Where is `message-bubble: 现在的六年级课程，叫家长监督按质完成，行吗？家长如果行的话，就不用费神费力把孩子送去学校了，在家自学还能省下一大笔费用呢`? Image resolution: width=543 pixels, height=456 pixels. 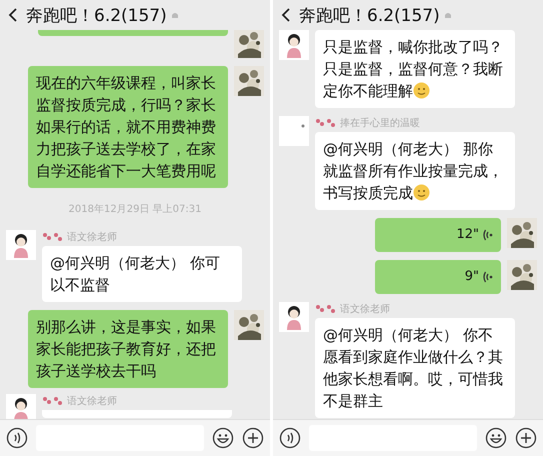
message-bubble: 现在的六年级课程，叫家长监督按质完成，行吗？家长如果行的话，就不用费神费力把孩子送去学校了，在家自学还能省下一大笔费用呢 is located at coordinates (128, 127).